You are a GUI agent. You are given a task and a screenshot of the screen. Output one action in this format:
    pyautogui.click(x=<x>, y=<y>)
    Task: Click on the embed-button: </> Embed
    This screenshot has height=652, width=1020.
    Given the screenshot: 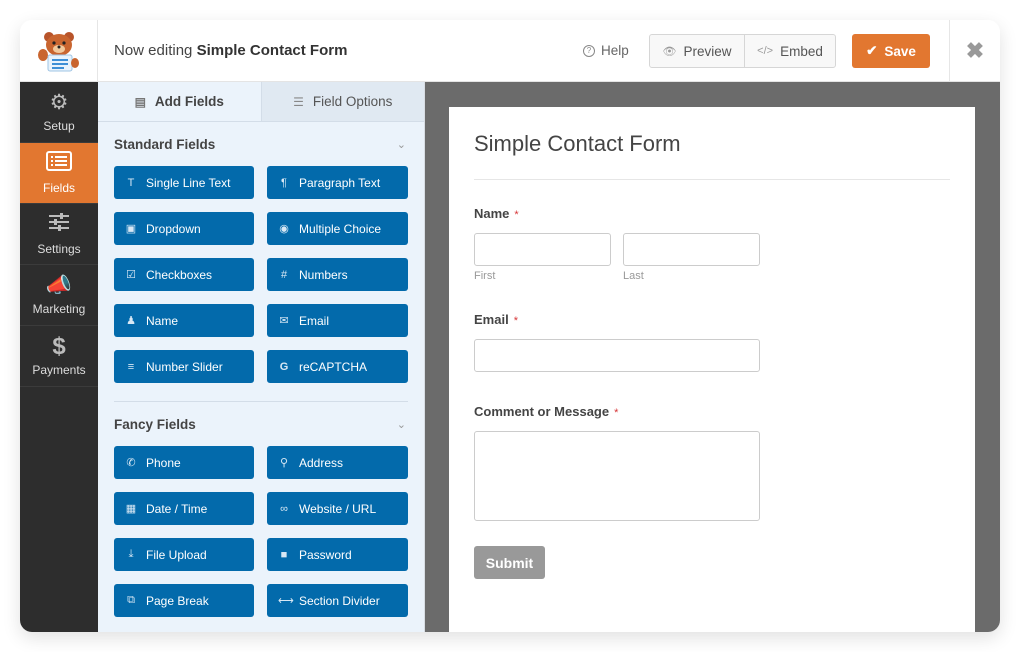 What is the action you would take?
    pyautogui.click(x=790, y=51)
    